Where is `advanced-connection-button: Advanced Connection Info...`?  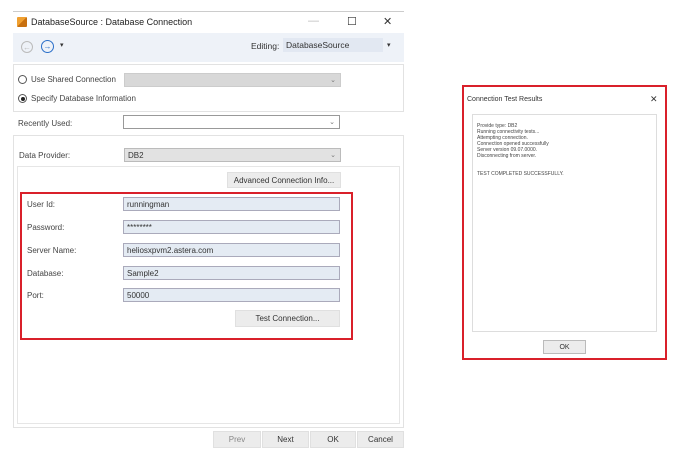
advanced-connection-button: Advanced Connection Info... is located at coordinates (284, 180).